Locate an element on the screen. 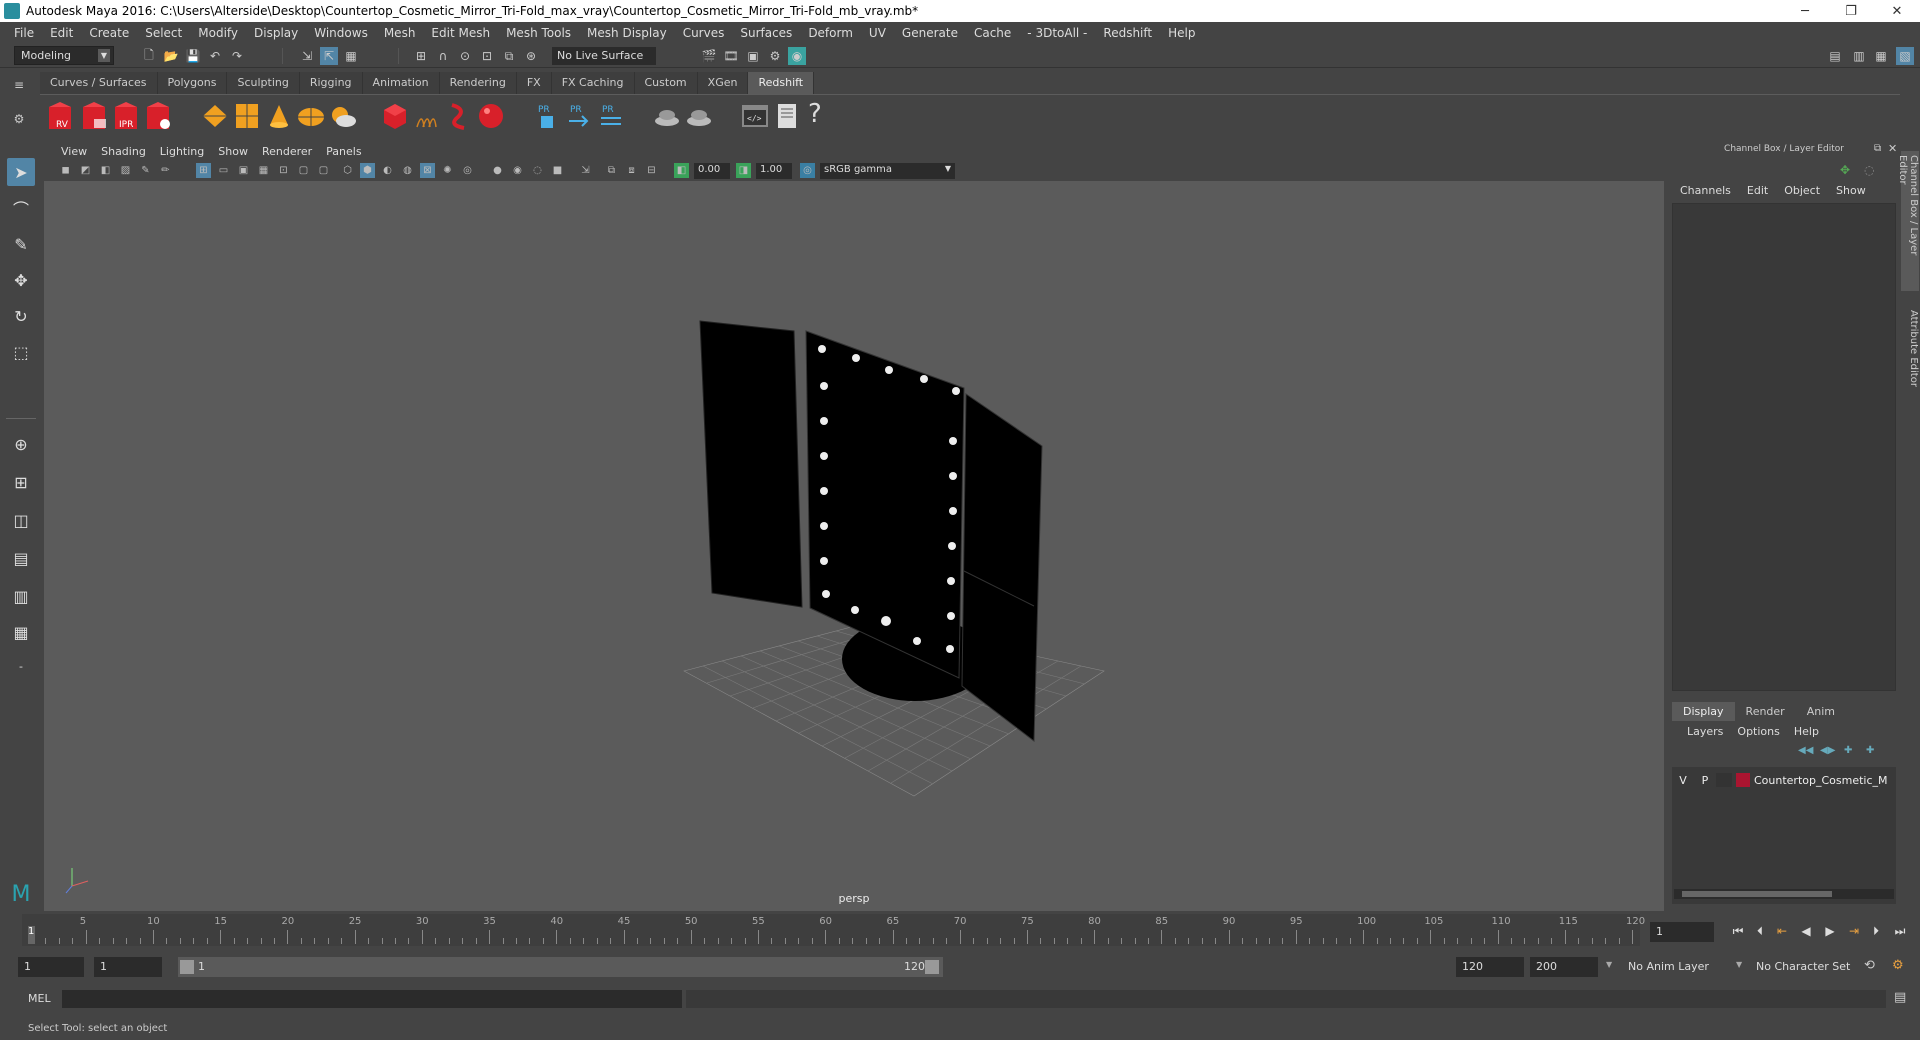 This screenshot has width=1920, height=1040. layer-playback-toggle: P is located at coordinates (1705, 780).